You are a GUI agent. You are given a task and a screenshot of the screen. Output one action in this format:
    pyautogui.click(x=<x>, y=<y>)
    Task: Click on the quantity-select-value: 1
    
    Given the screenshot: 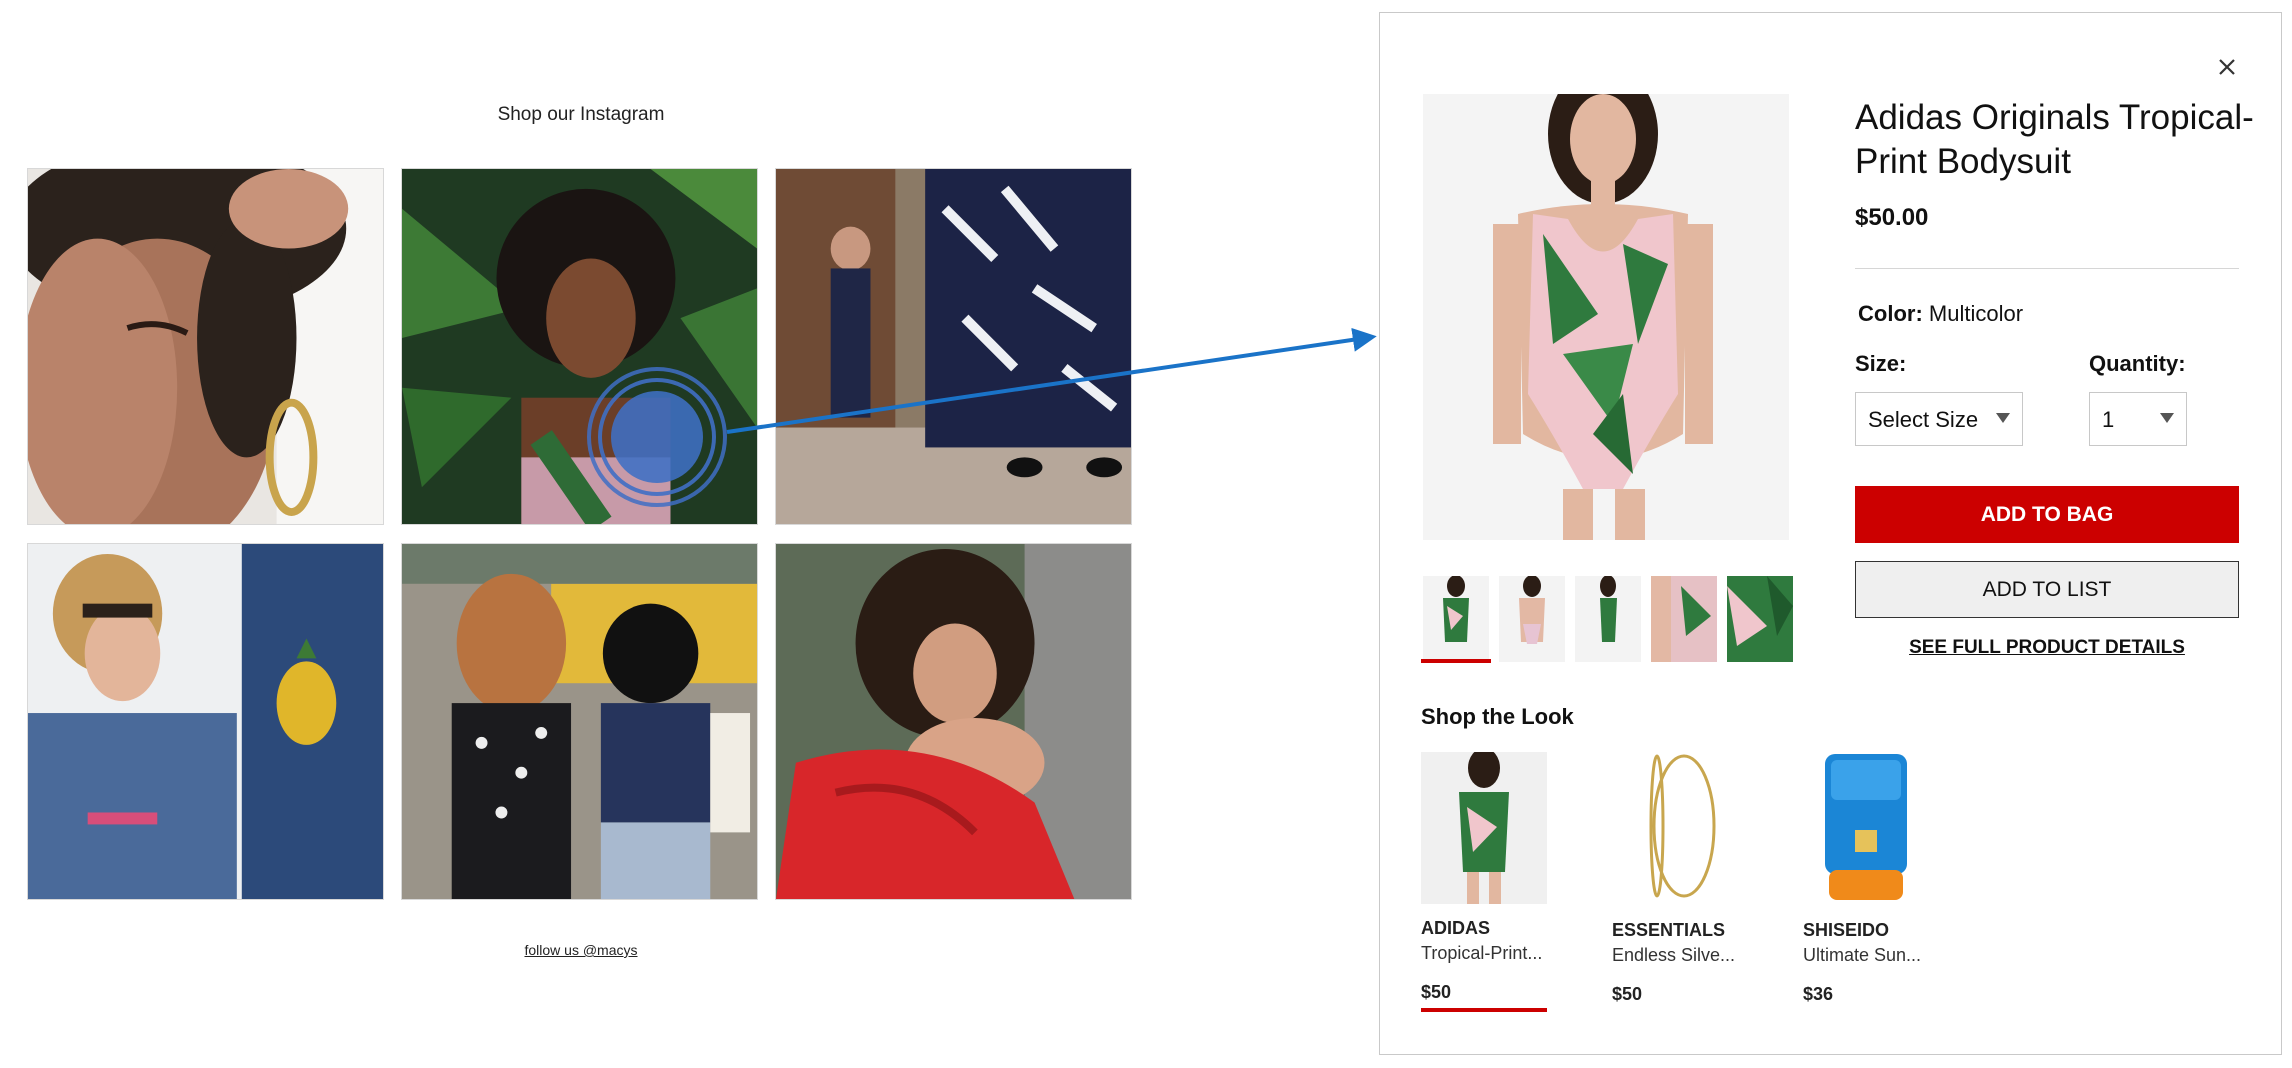 What is the action you would take?
    pyautogui.click(x=2108, y=419)
    